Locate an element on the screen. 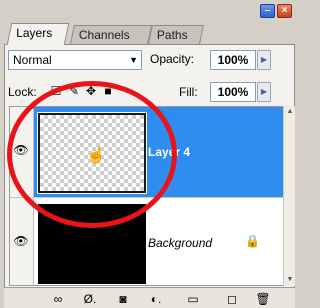 The image size is (320, 308). minimize-button: – is located at coordinates (267, 11).